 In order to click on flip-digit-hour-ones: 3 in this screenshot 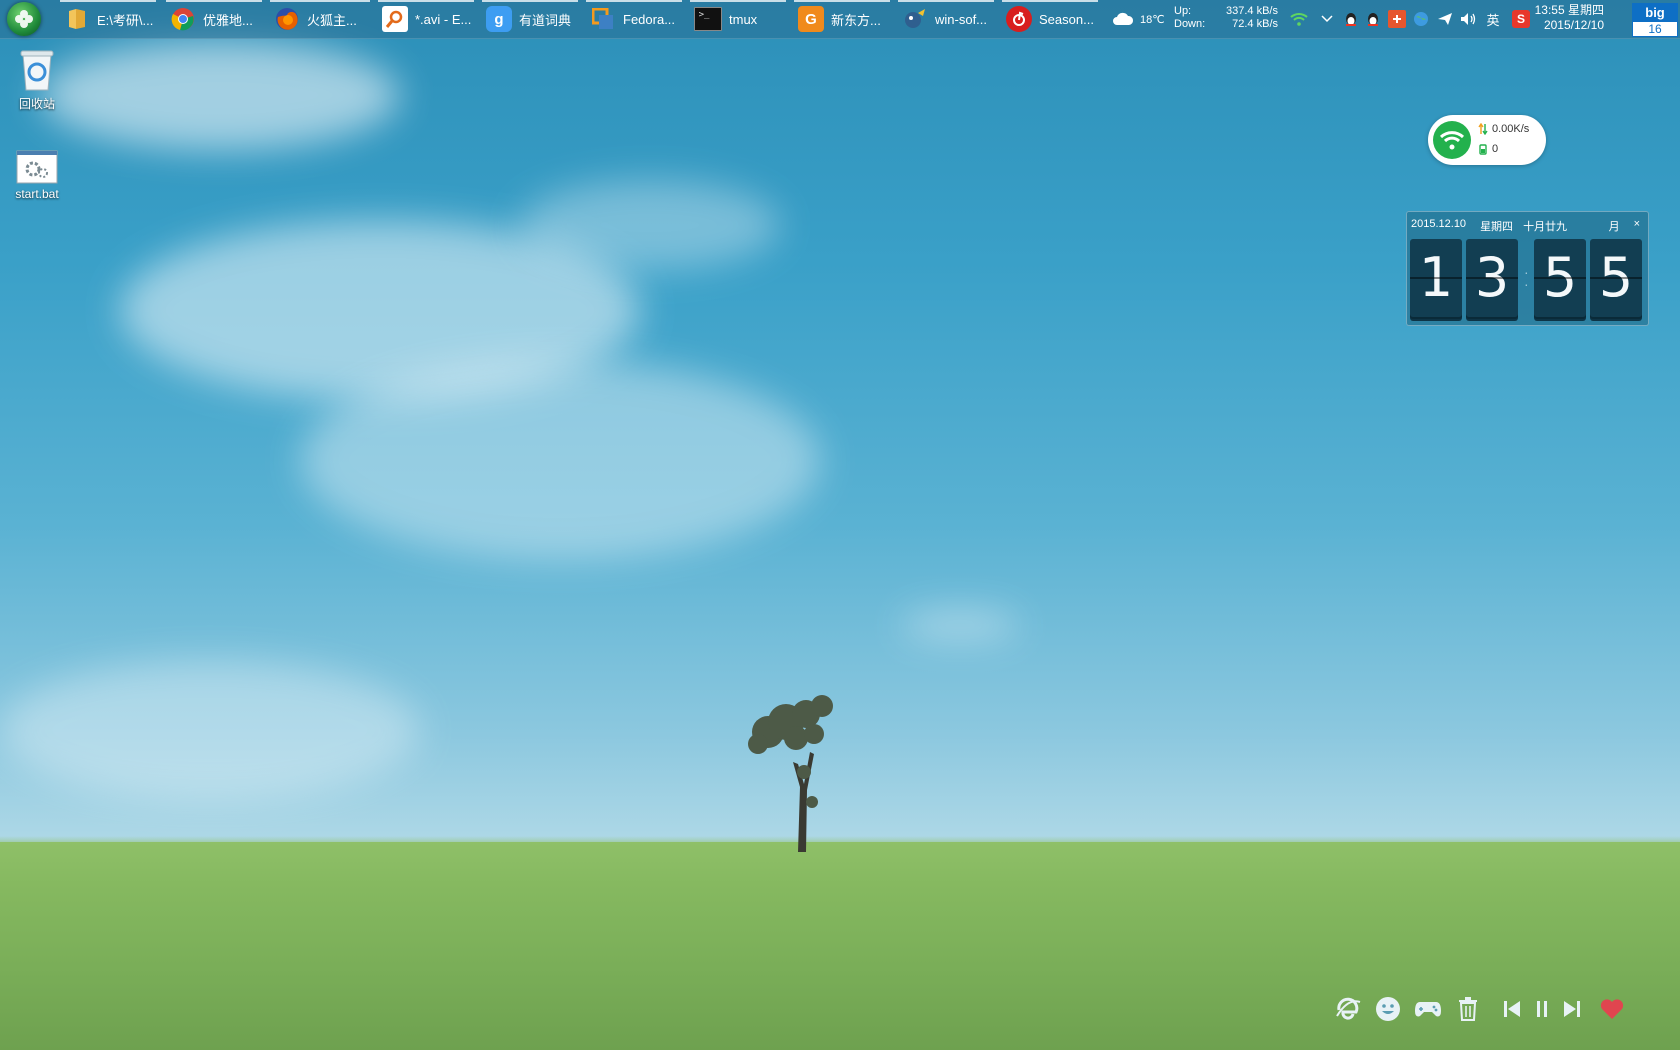, I will do `click(1492, 278)`.